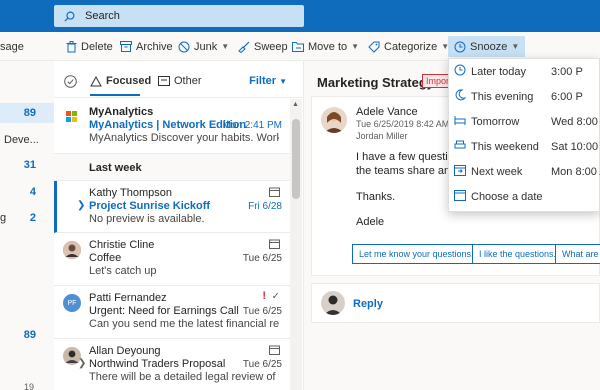  What do you see at coordinates (123, 271) in the screenshot?
I see `message-preview: Let's catch up` at bounding box center [123, 271].